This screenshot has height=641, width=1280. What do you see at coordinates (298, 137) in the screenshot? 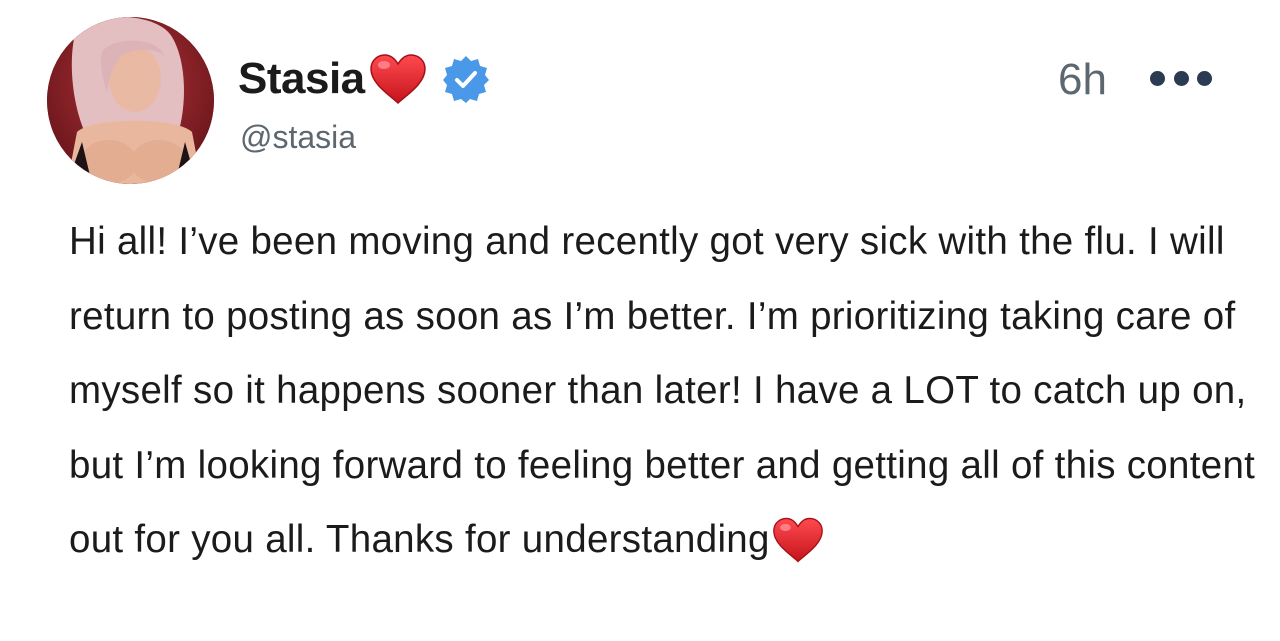
I see `author-handle: @stasia` at bounding box center [298, 137].